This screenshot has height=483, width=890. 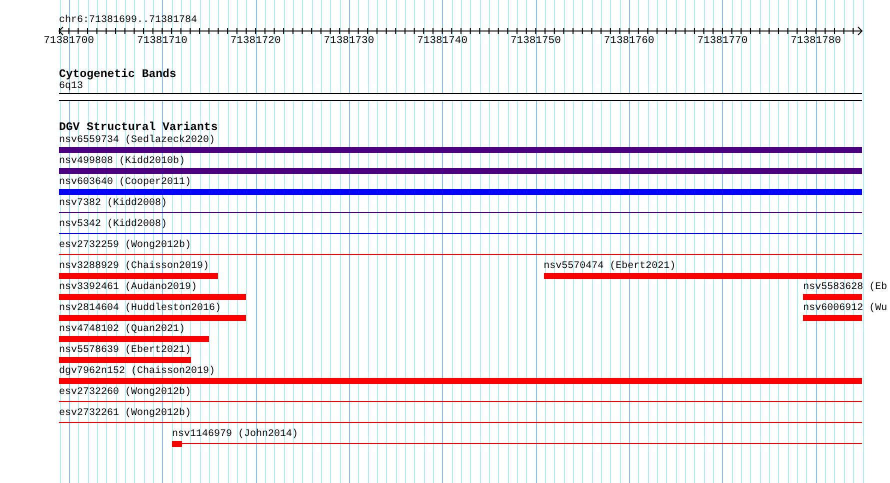 What do you see at coordinates (442, 41) in the screenshot?
I see `tick-label: 71381740` at bounding box center [442, 41].